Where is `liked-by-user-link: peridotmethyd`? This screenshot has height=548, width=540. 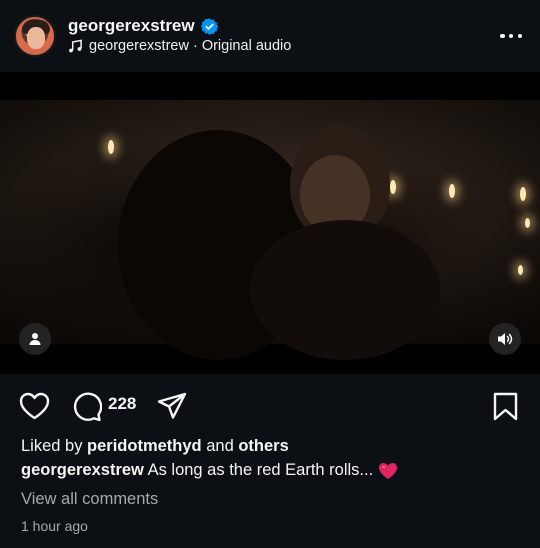 liked-by-user-link: peridotmethyd is located at coordinates (144, 446).